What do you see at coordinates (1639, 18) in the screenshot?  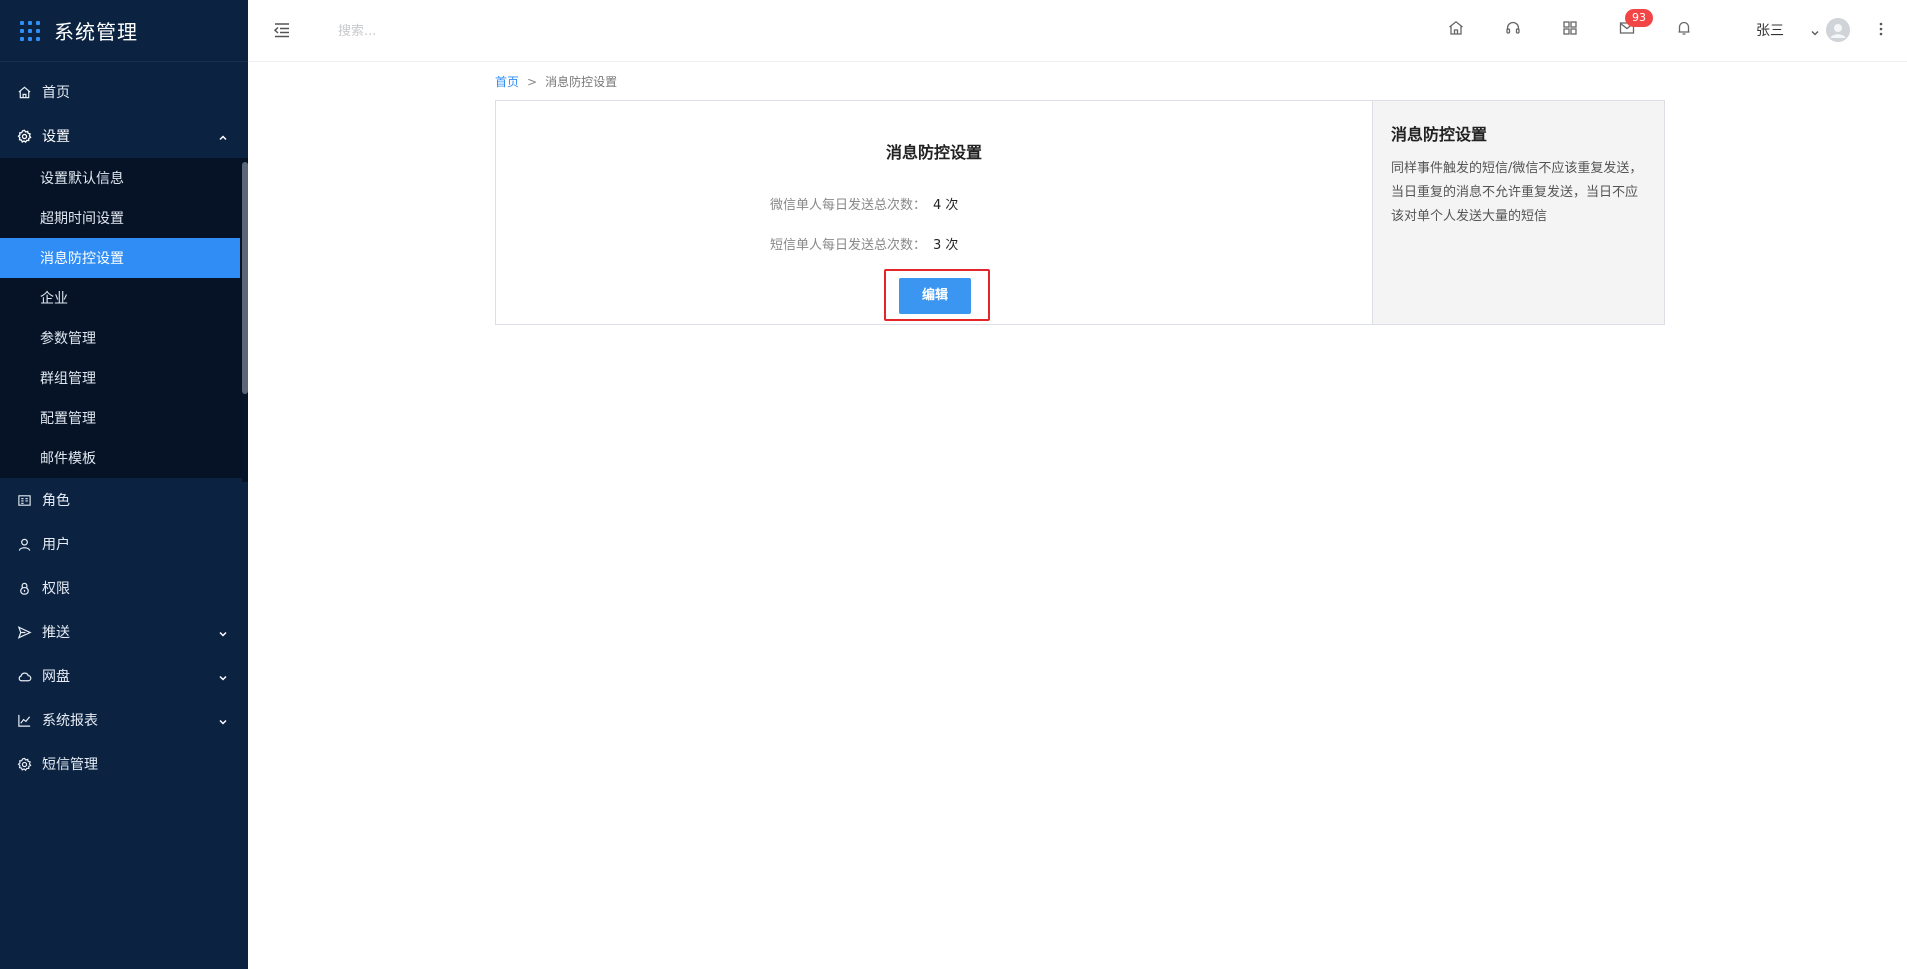 I see `mail-badge: 93` at bounding box center [1639, 18].